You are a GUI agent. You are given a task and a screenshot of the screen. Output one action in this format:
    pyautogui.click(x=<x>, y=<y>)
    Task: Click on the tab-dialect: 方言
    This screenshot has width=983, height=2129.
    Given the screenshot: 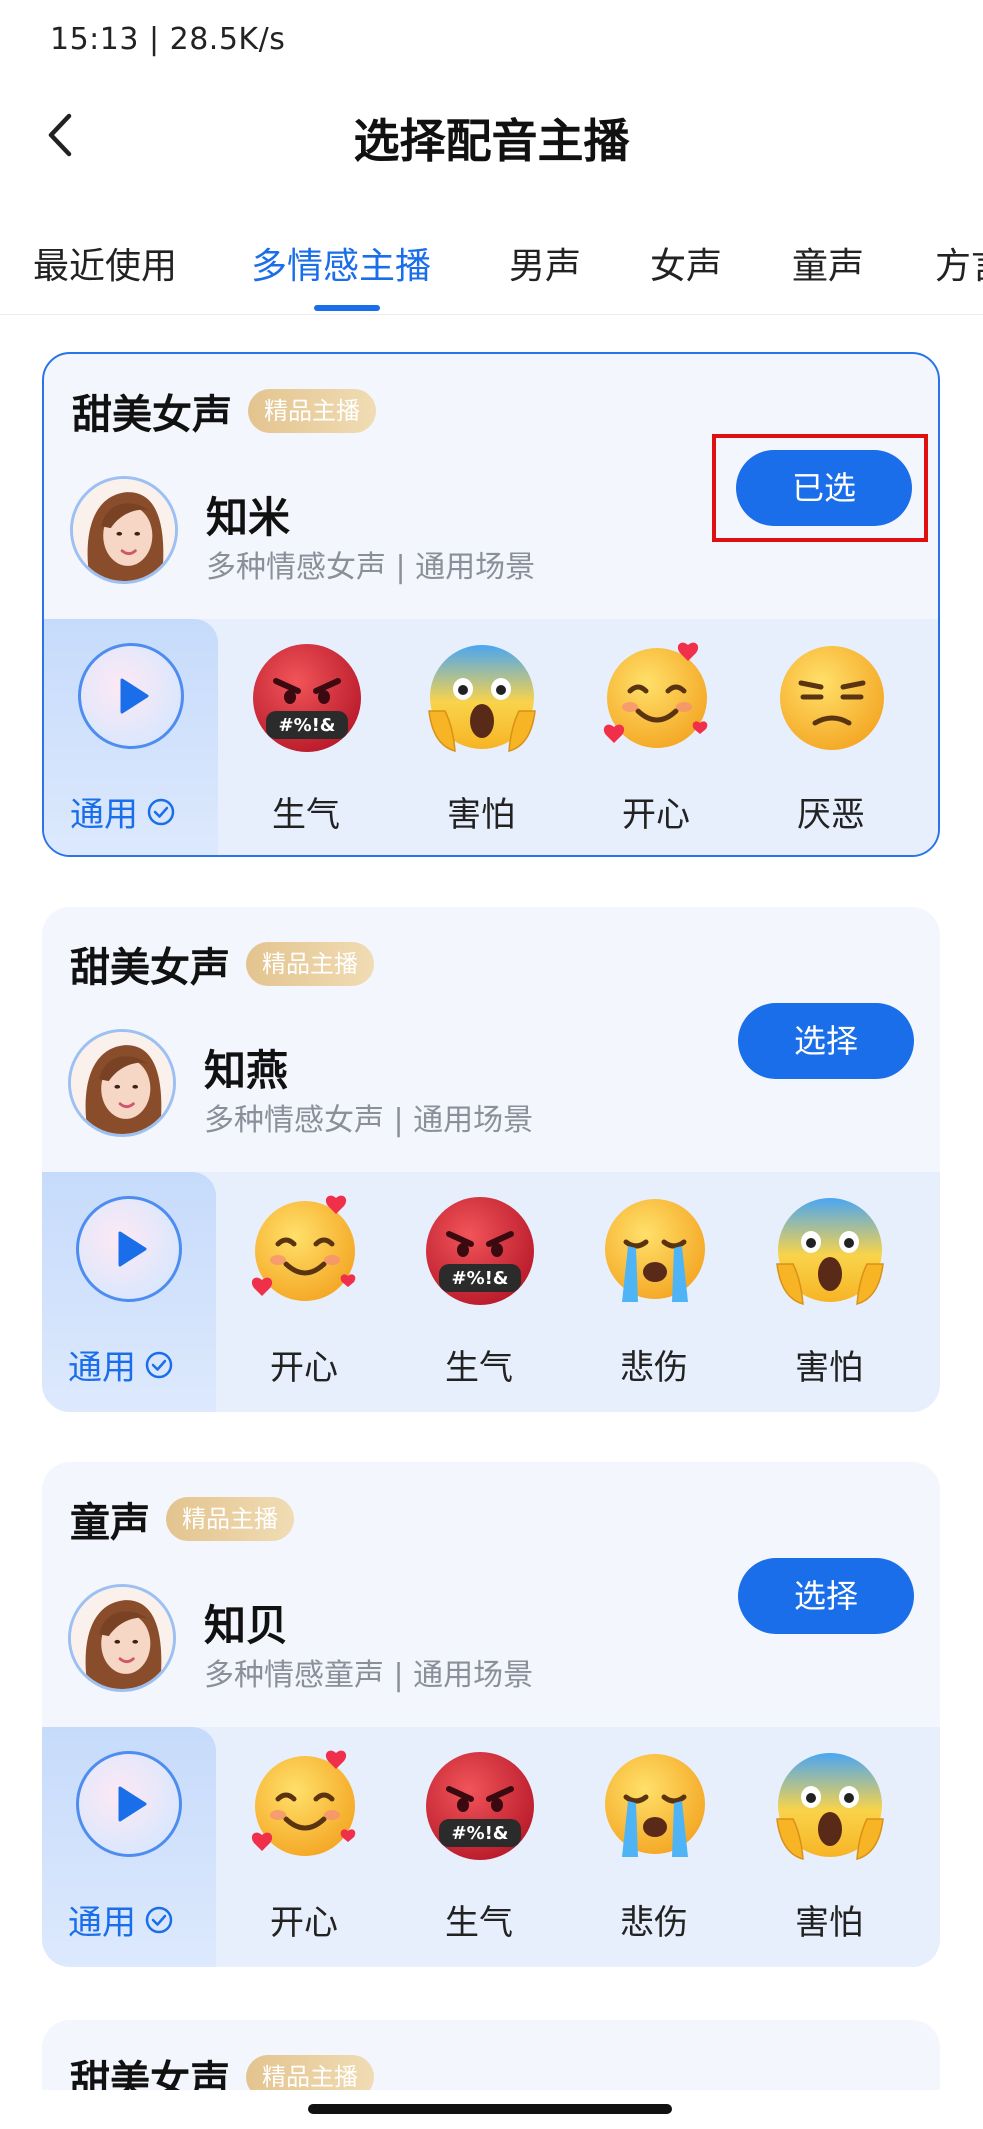 What is the action you would take?
    pyautogui.click(x=959, y=263)
    